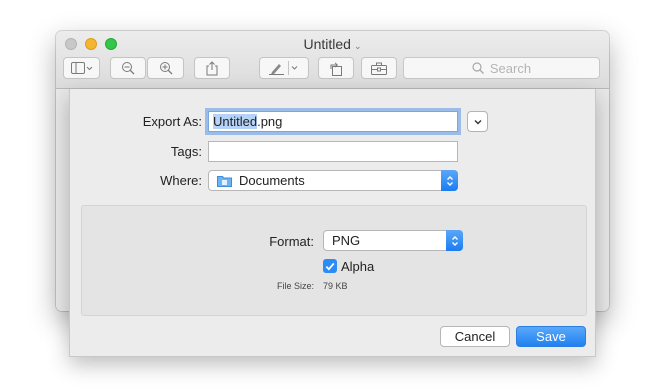  I want to click on pen-icon, so click(283, 68).